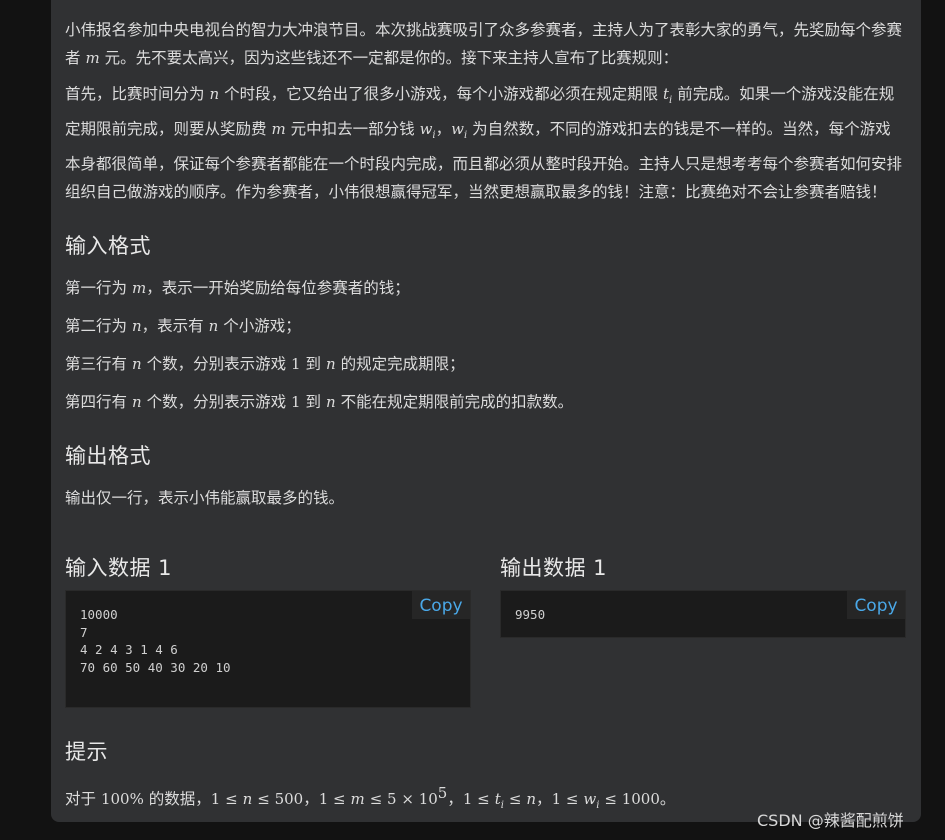 The height and width of the screenshot is (840, 945). What do you see at coordinates (403, 799) in the screenshot?
I see `math-text: ≤ 5 × 10` at bounding box center [403, 799].